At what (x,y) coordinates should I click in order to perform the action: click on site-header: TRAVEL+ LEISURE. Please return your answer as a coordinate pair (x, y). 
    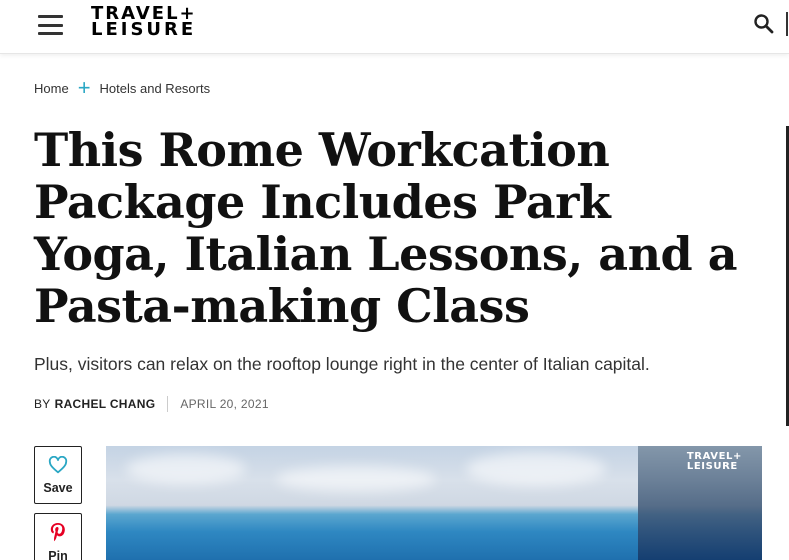
    Looking at the image, I should click on (394, 27).